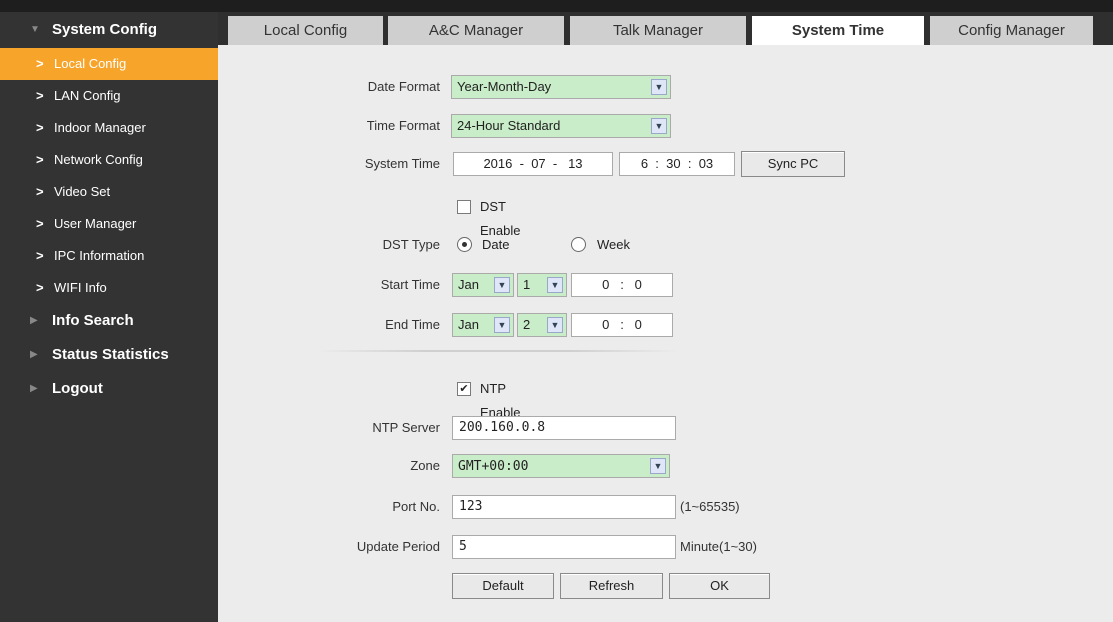 Image resolution: width=1113 pixels, height=622 pixels. What do you see at coordinates (35, 29) in the screenshot?
I see `triangle-down-icon: ▼` at bounding box center [35, 29].